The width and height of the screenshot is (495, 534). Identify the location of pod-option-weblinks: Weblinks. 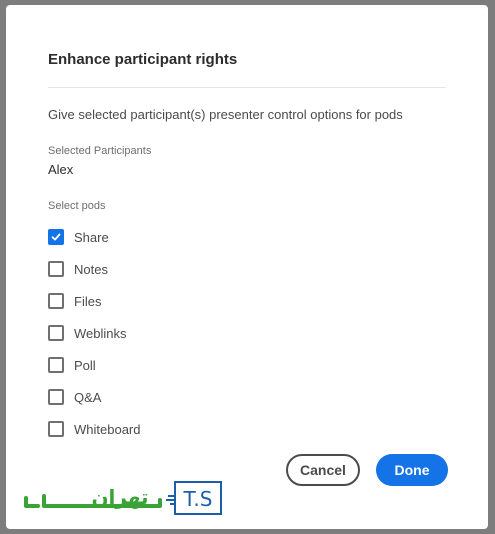
(94, 333).